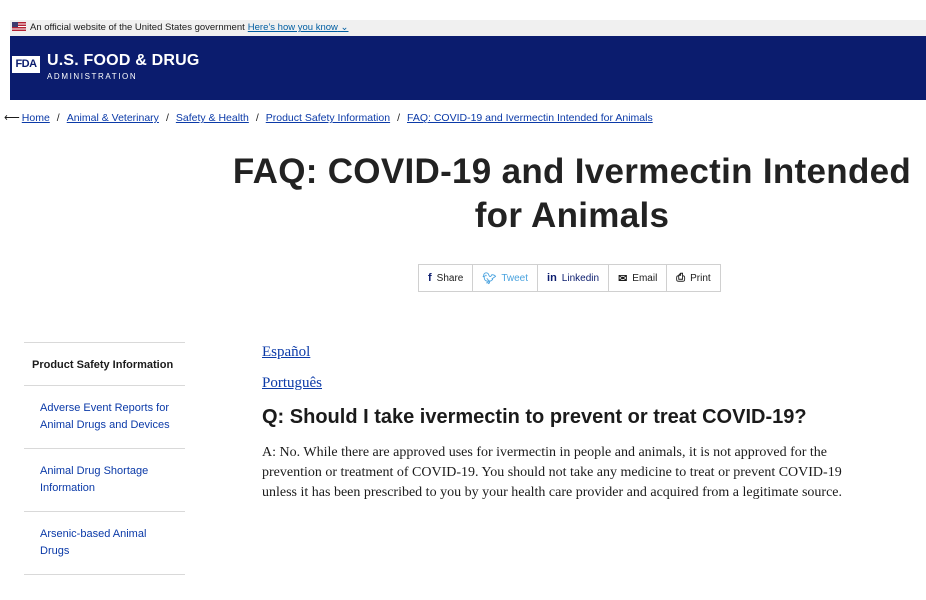 The width and height of the screenshot is (926, 600). I want to click on share-twitter-button: 🐦︎ Tweet, so click(506, 278).